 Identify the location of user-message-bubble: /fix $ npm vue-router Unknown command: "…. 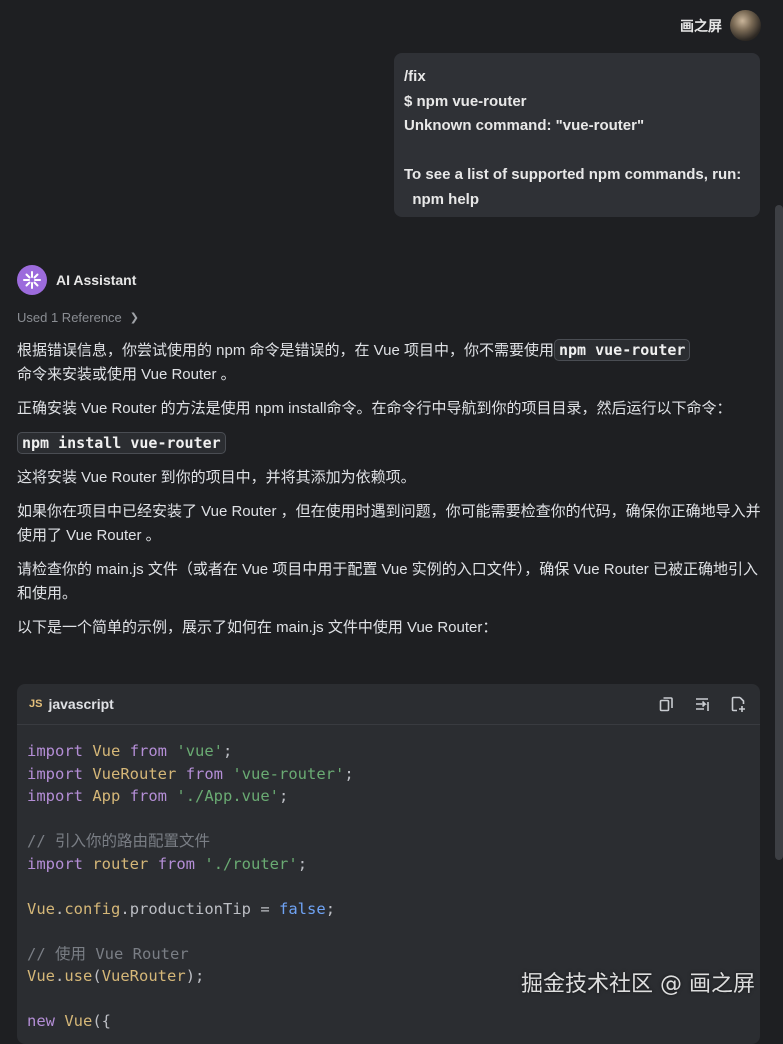
(577, 135).